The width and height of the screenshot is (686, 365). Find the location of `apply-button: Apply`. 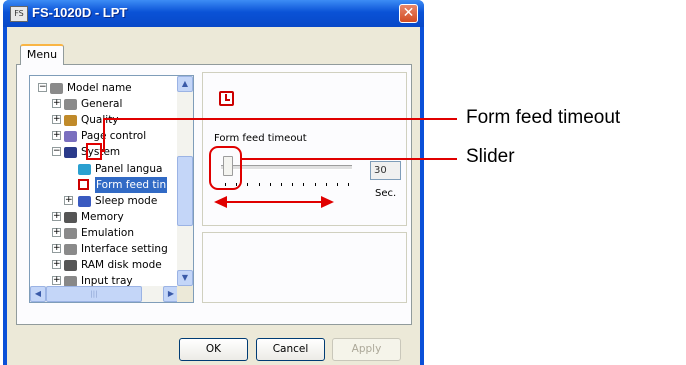

apply-button: Apply is located at coordinates (366, 349).